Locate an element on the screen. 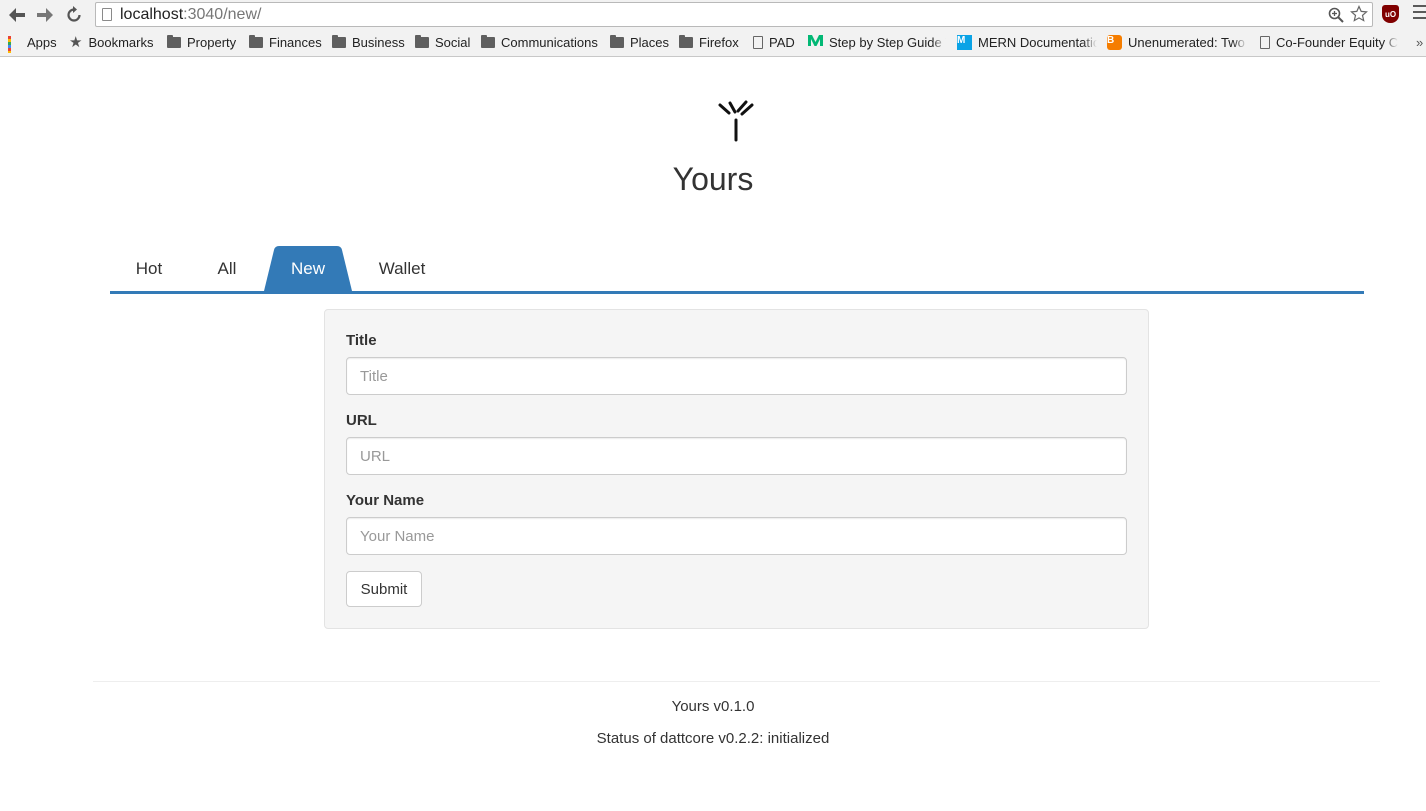  title-input is located at coordinates (736, 376).